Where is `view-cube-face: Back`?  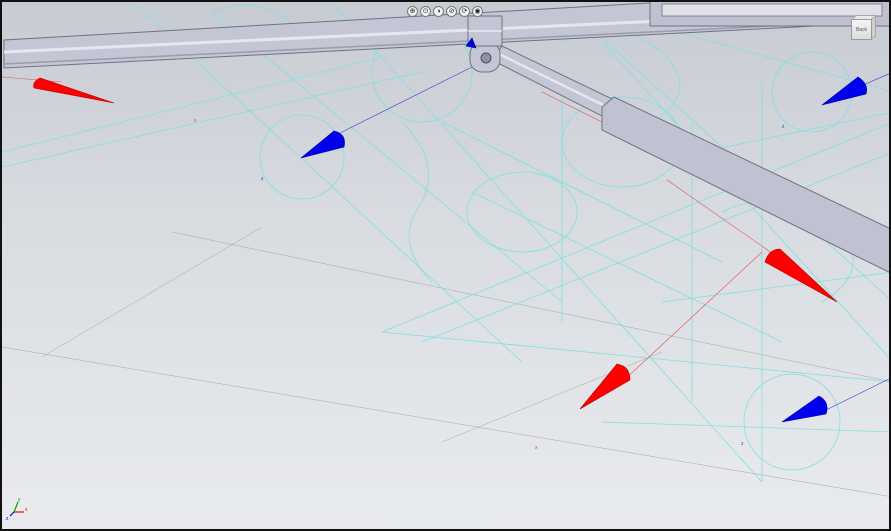 view-cube-face: Back is located at coordinates (861, 29).